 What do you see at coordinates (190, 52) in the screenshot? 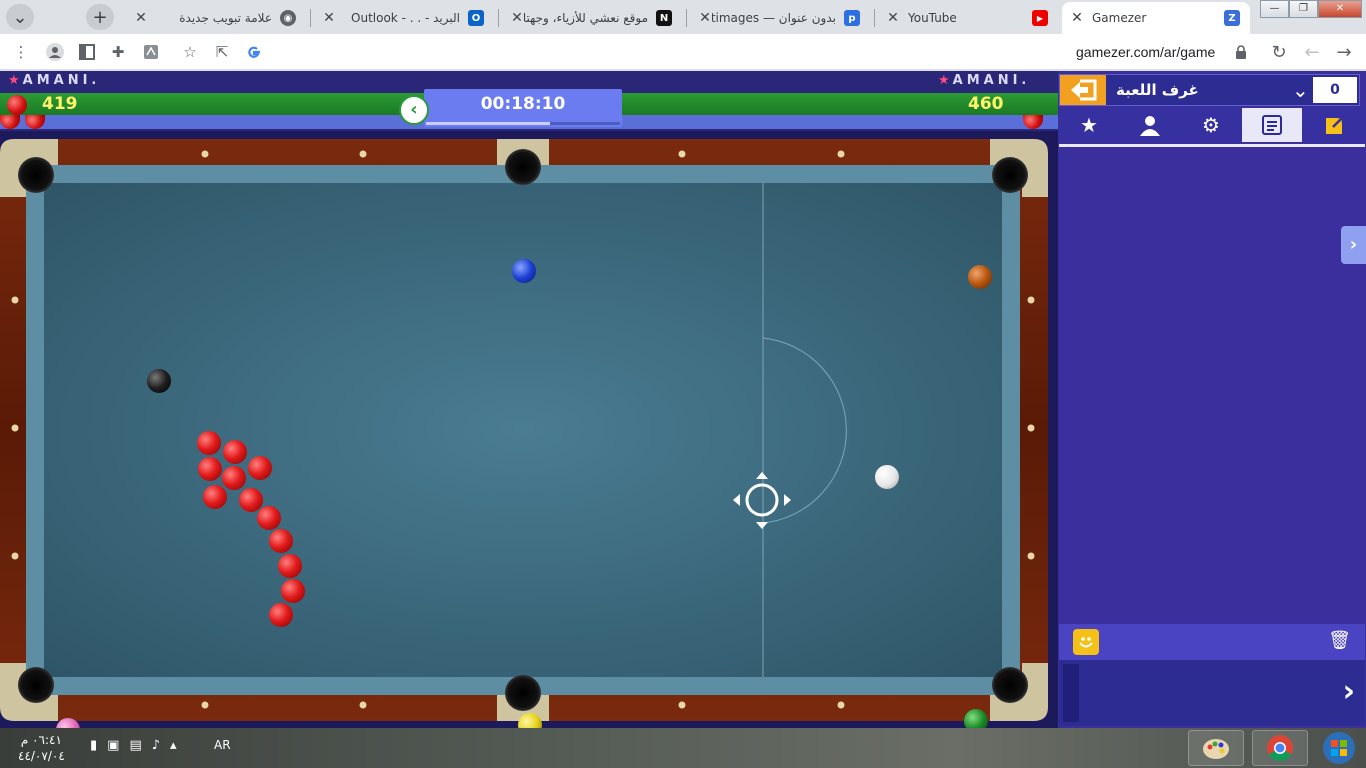
I see `bookmark-star-icon: ☆` at bounding box center [190, 52].